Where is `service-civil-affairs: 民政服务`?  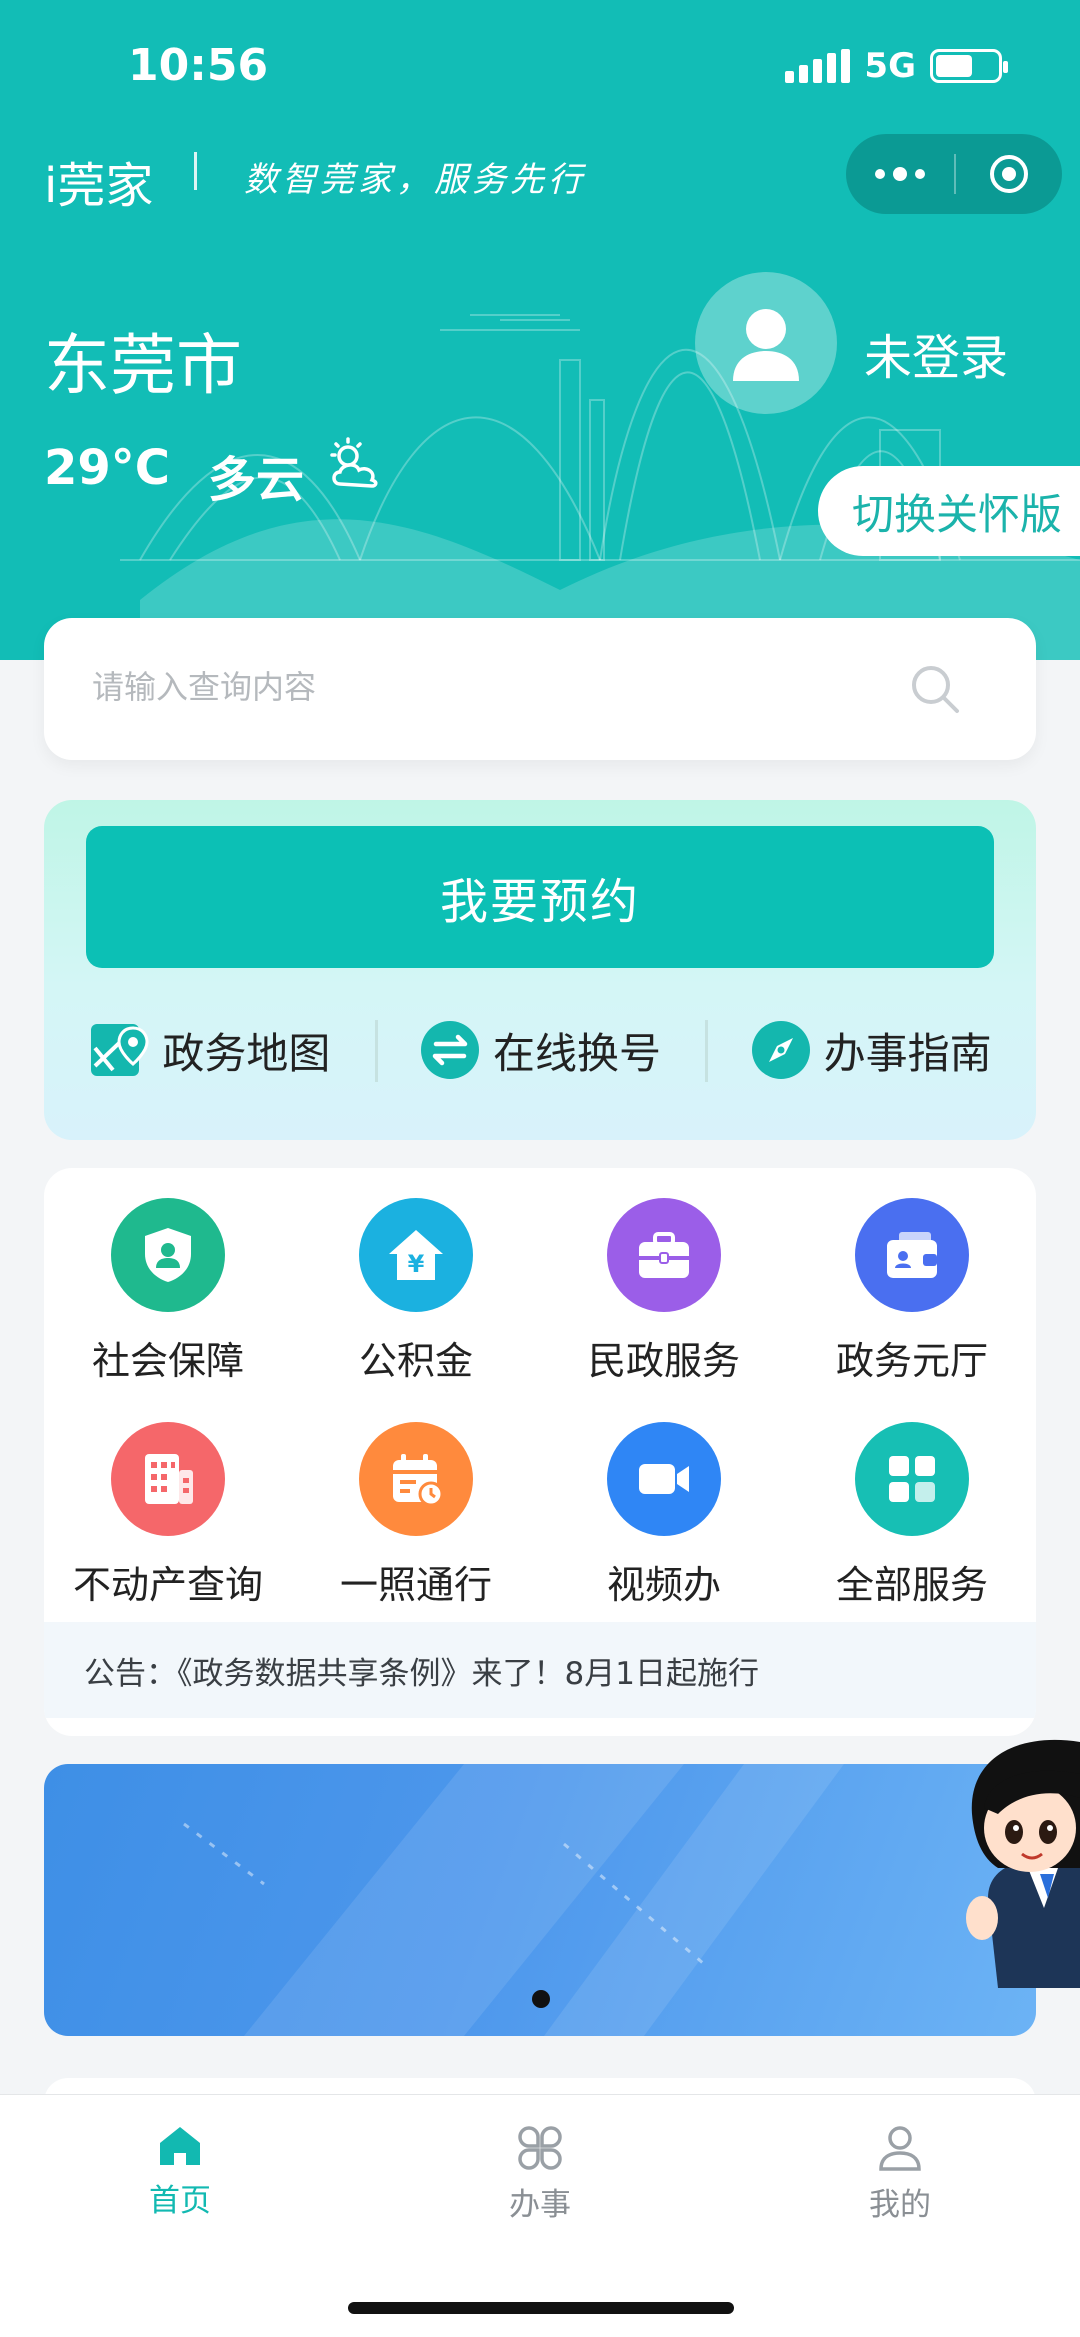 service-civil-affairs: 民政服务 is located at coordinates (664, 1310).